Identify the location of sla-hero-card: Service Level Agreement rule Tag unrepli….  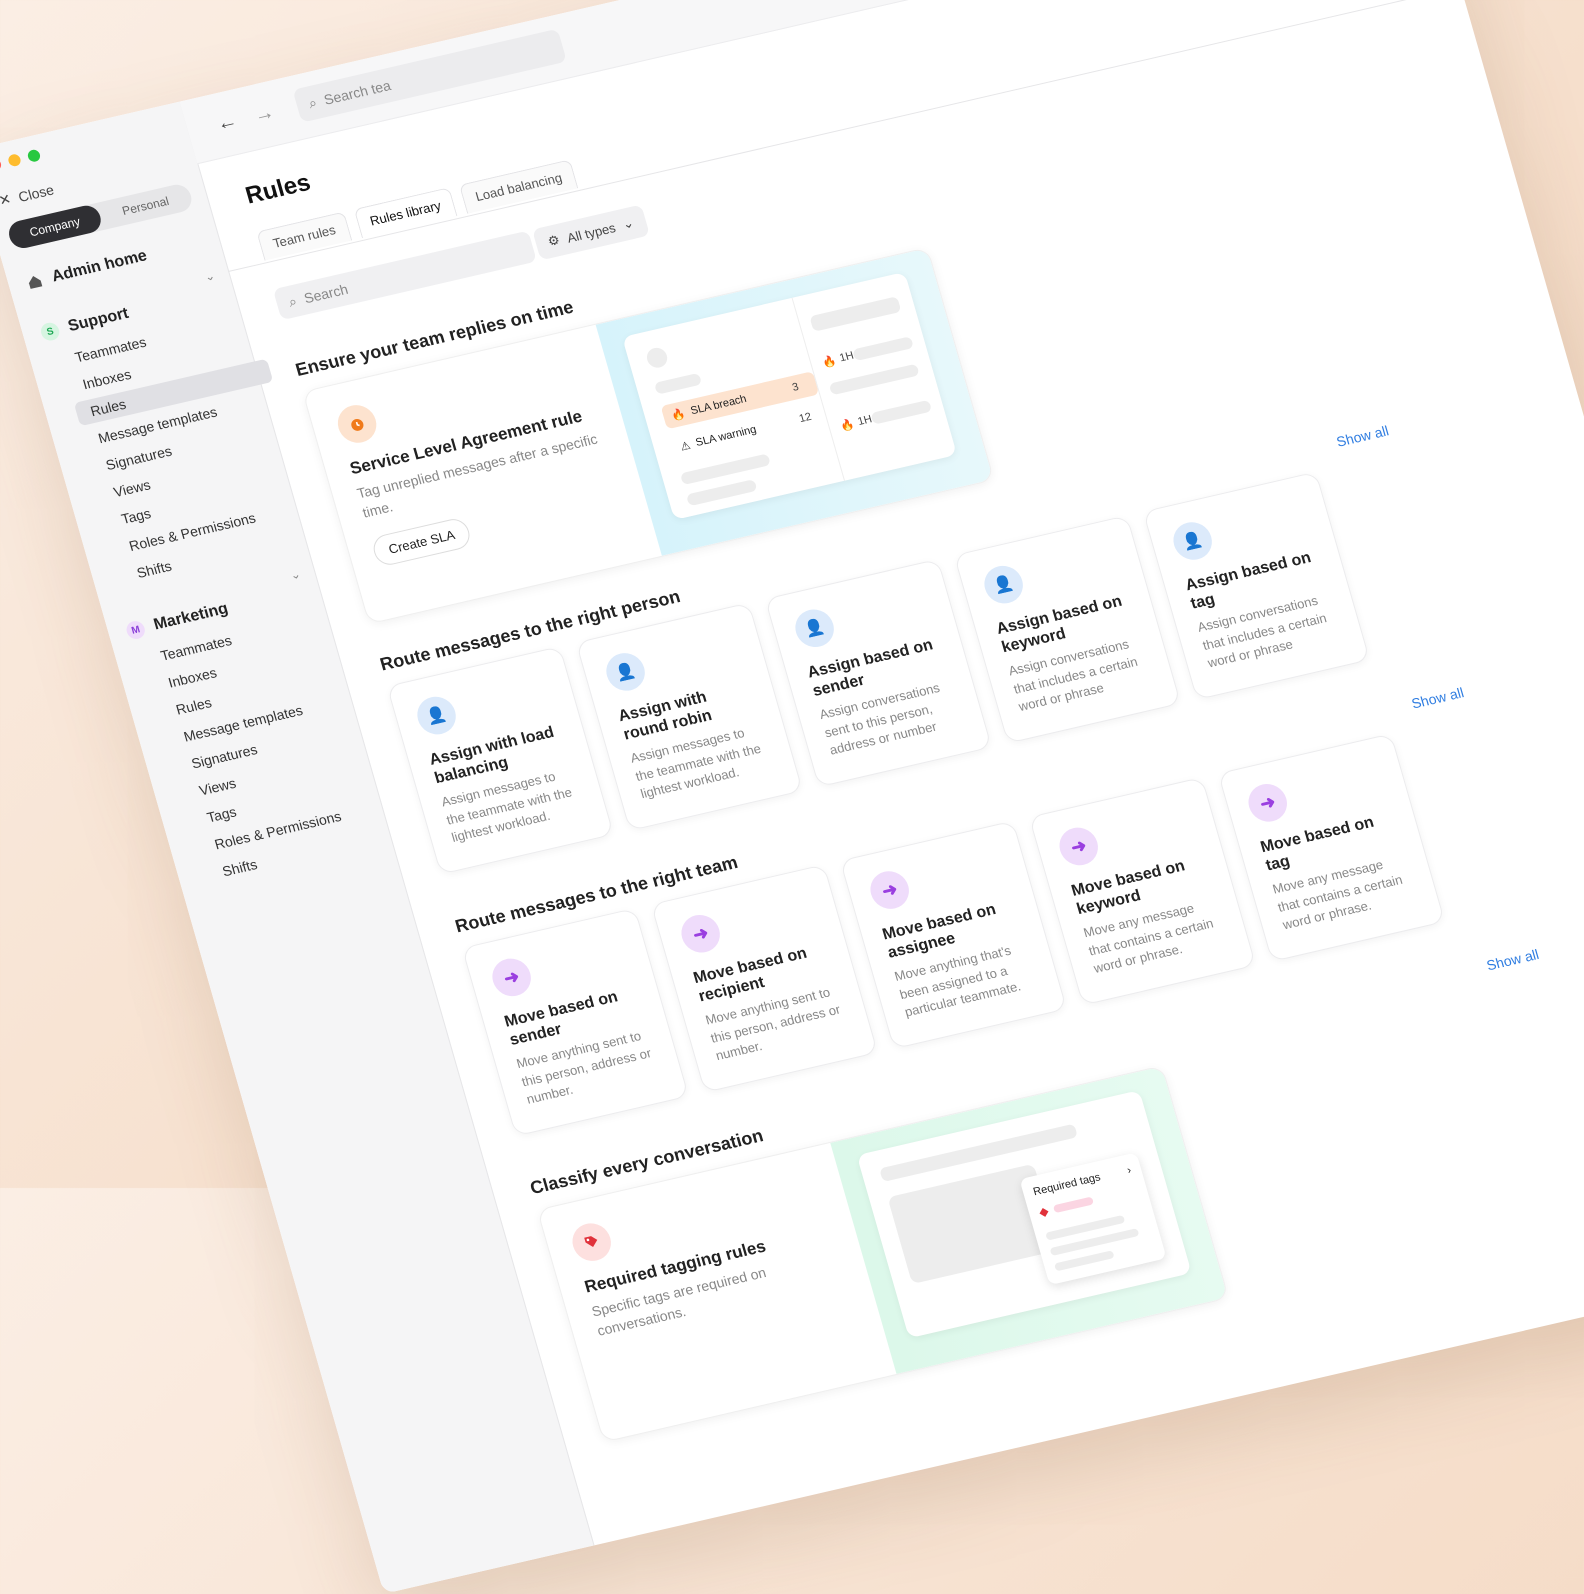
(648, 436).